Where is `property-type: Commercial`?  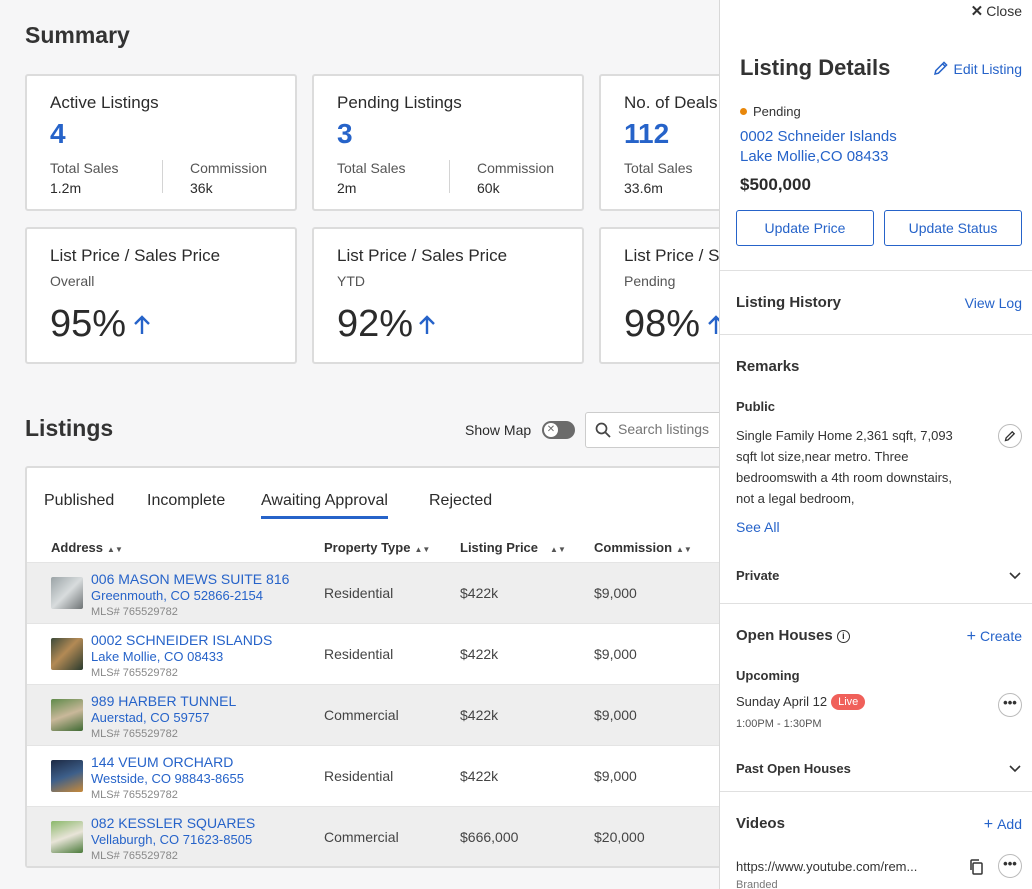
property-type: Commercial is located at coordinates (361, 837).